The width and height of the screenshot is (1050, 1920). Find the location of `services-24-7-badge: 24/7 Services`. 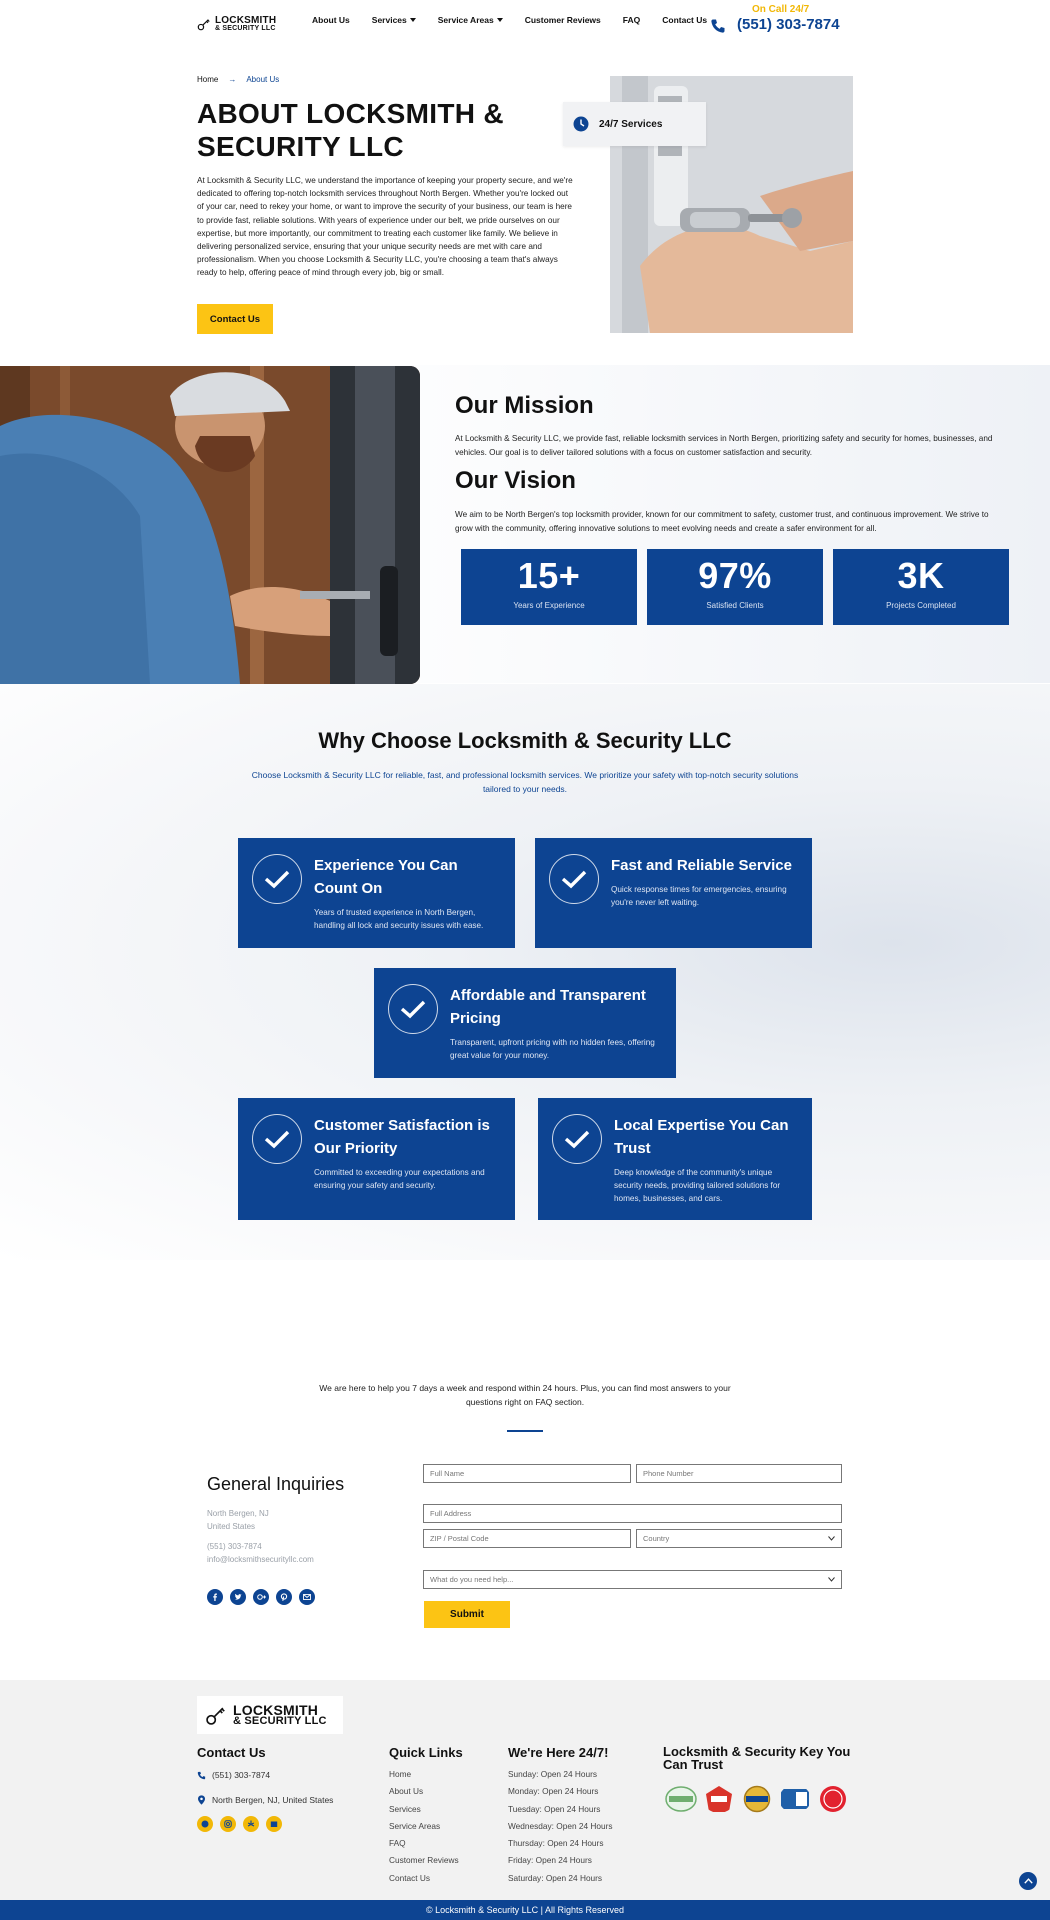

services-24-7-badge: 24/7 Services is located at coordinates (634, 124).